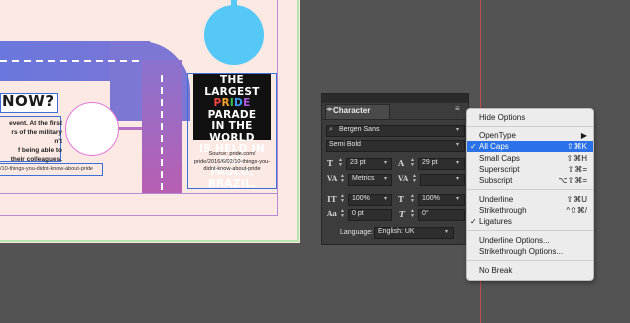 The width and height of the screenshot is (630, 323). I want to click on menu-item-opentype: OpenType ▶, so click(530, 135).